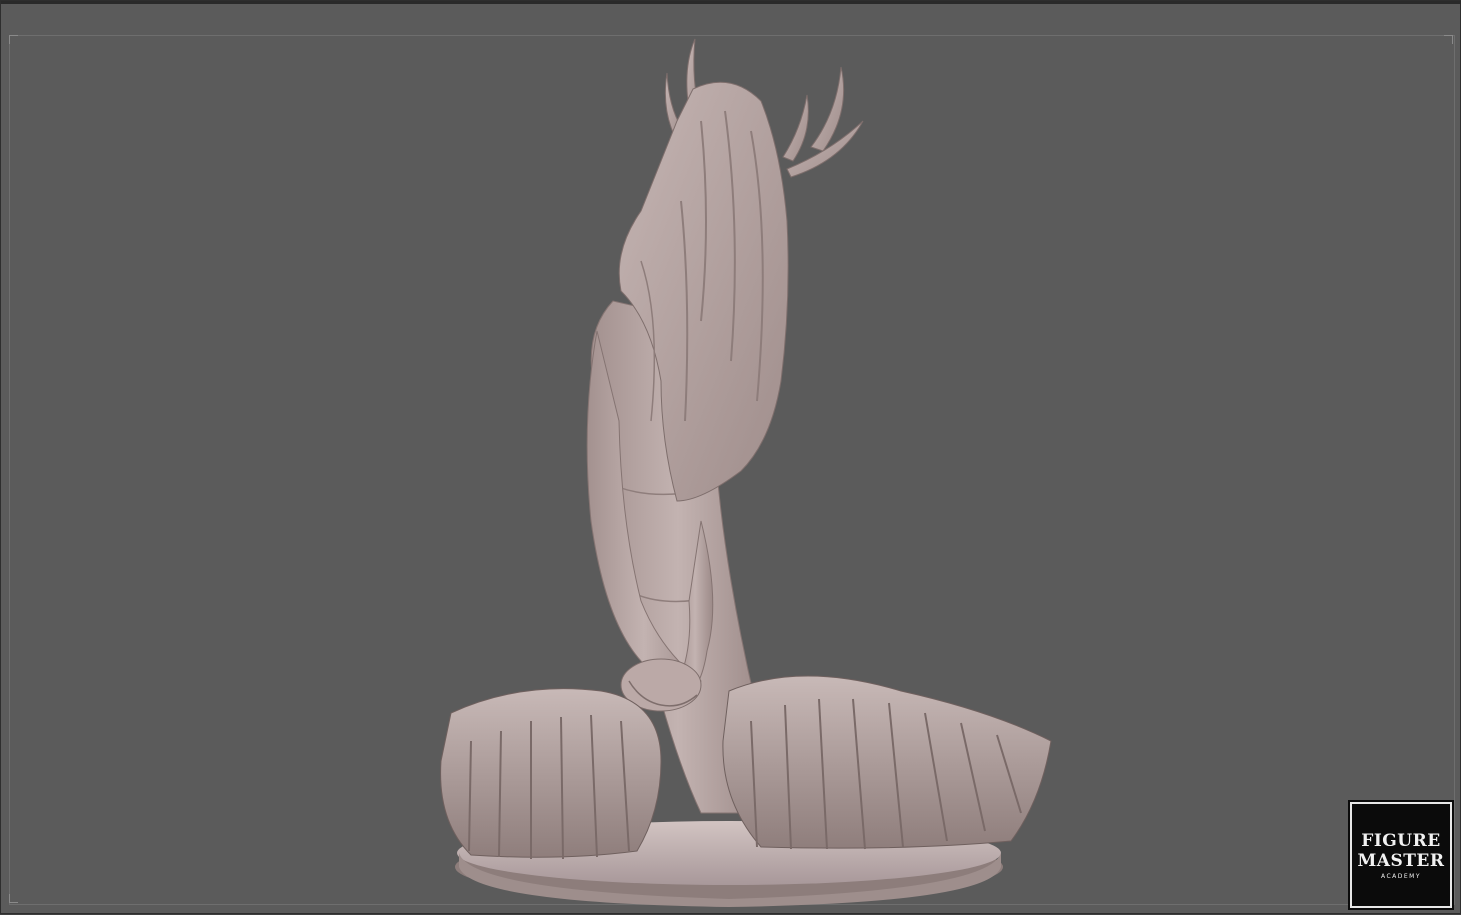  Describe the element at coordinates (1401, 876) in the screenshot. I see `logo-text-line3: ACADEMY` at that location.